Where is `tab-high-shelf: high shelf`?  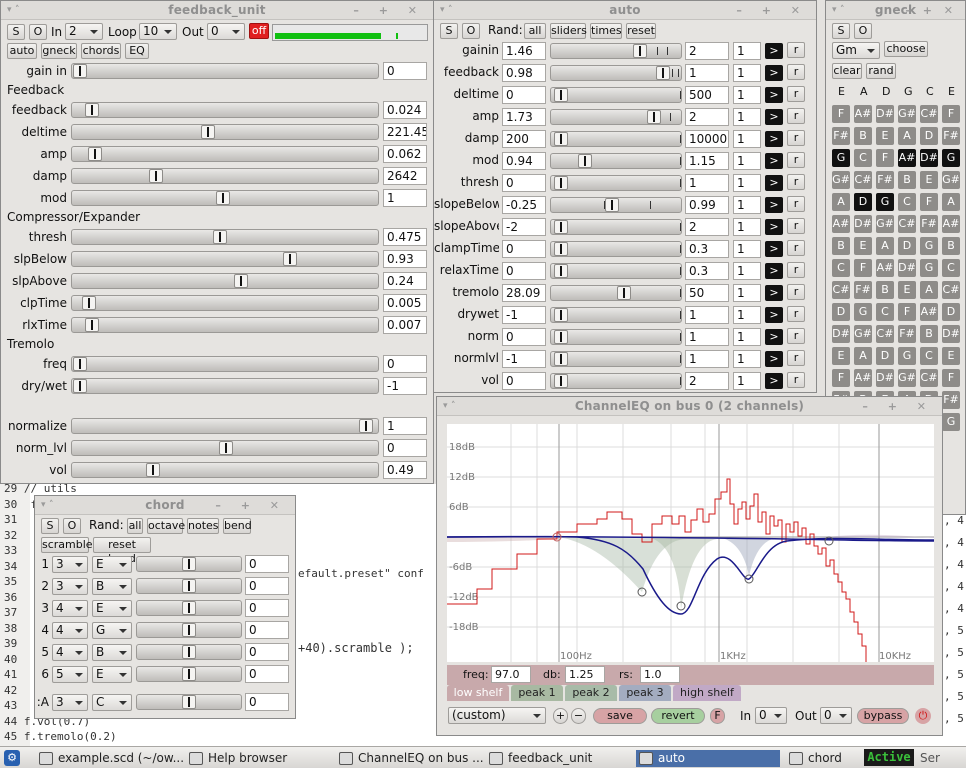 tab-high-shelf: high shelf is located at coordinates (707, 693).